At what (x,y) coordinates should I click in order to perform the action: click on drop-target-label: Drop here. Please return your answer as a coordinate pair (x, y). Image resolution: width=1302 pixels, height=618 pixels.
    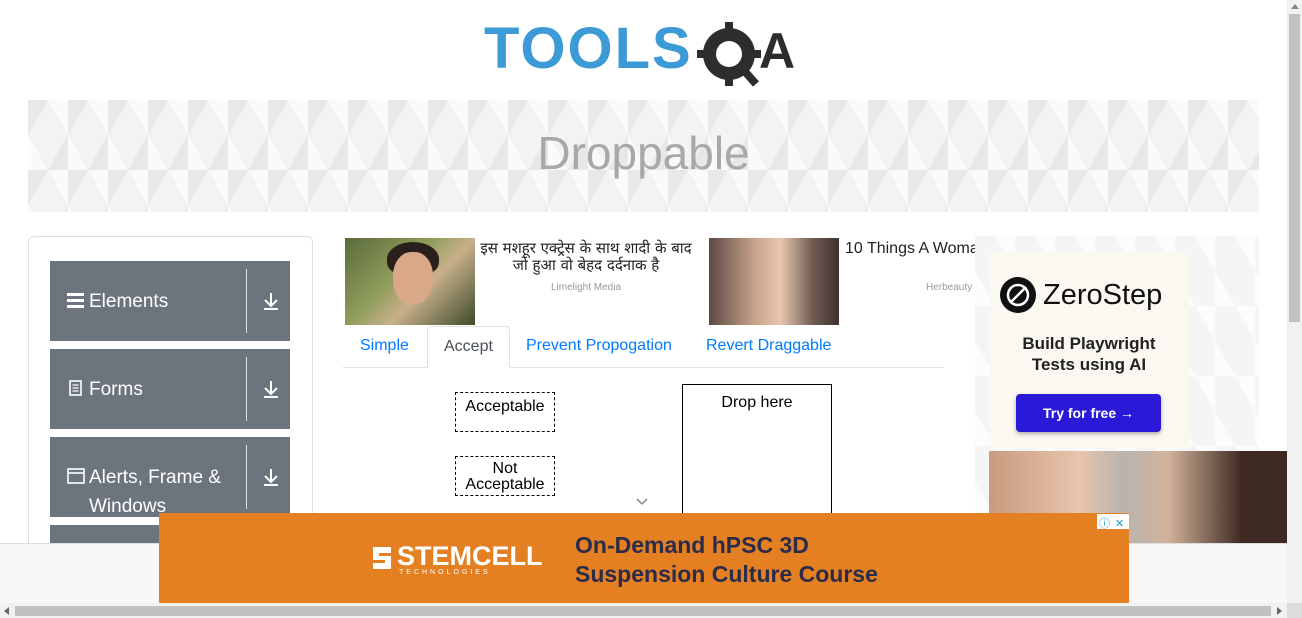
    Looking at the image, I should click on (757, 402).